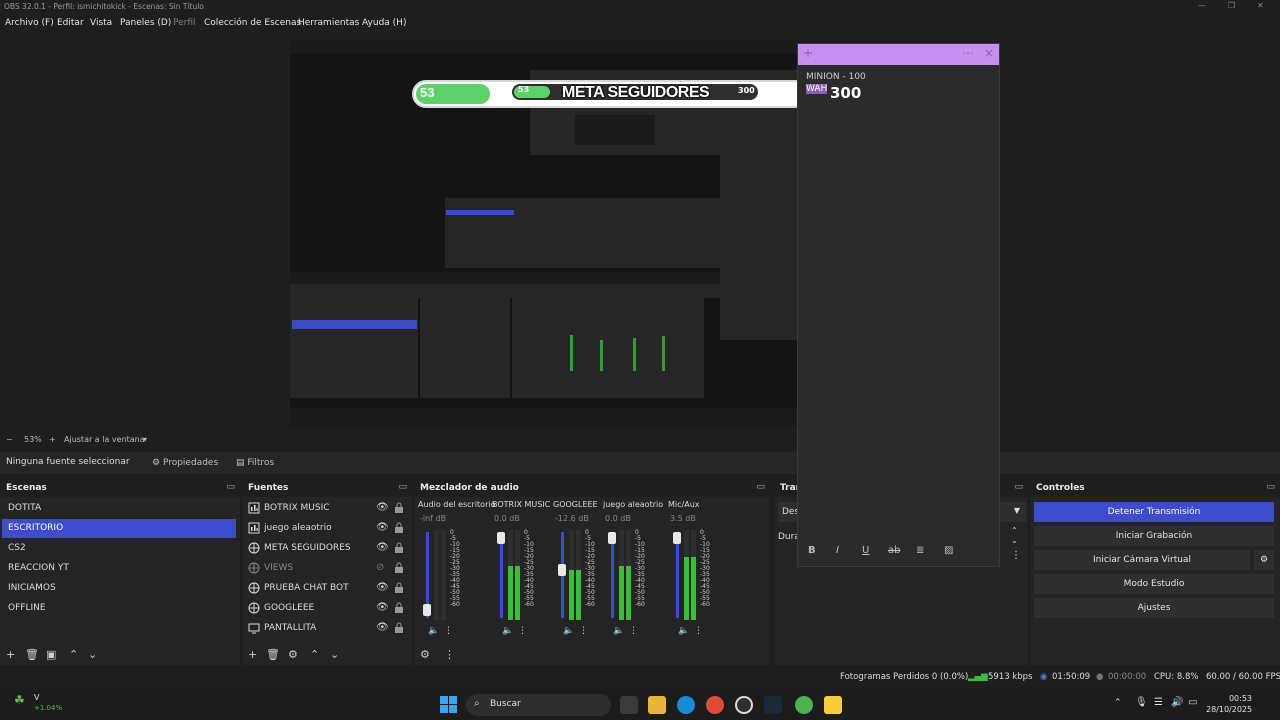  I want to click on italic-icon: I, so click(837, 550).